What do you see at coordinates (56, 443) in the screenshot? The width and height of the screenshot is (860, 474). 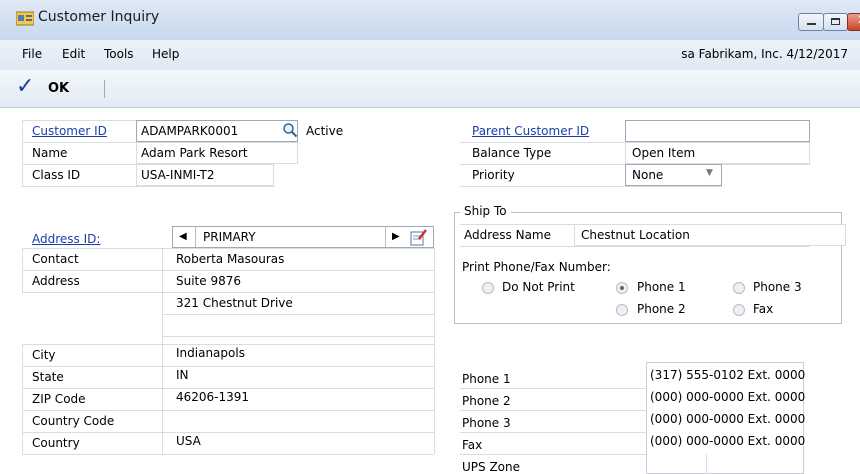 I see `country-label: Country` at bounding box center [56, 443].